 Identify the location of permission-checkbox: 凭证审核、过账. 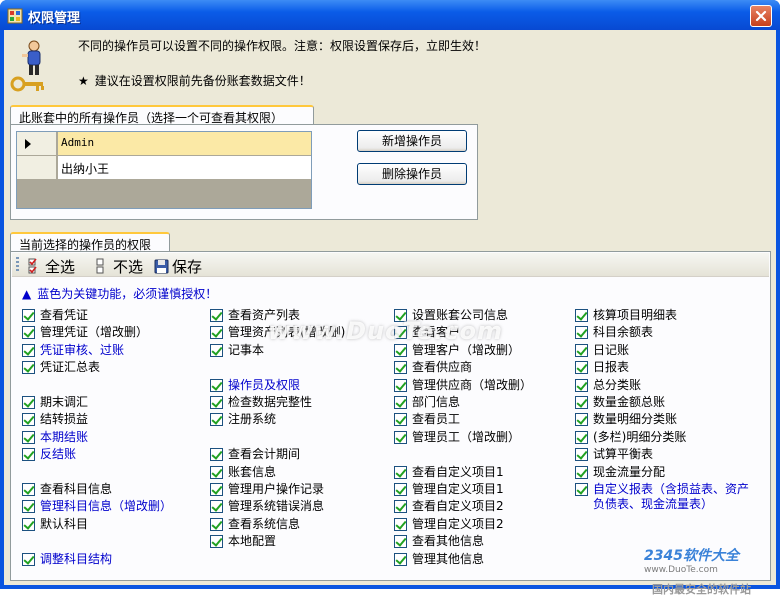
(112, 350).